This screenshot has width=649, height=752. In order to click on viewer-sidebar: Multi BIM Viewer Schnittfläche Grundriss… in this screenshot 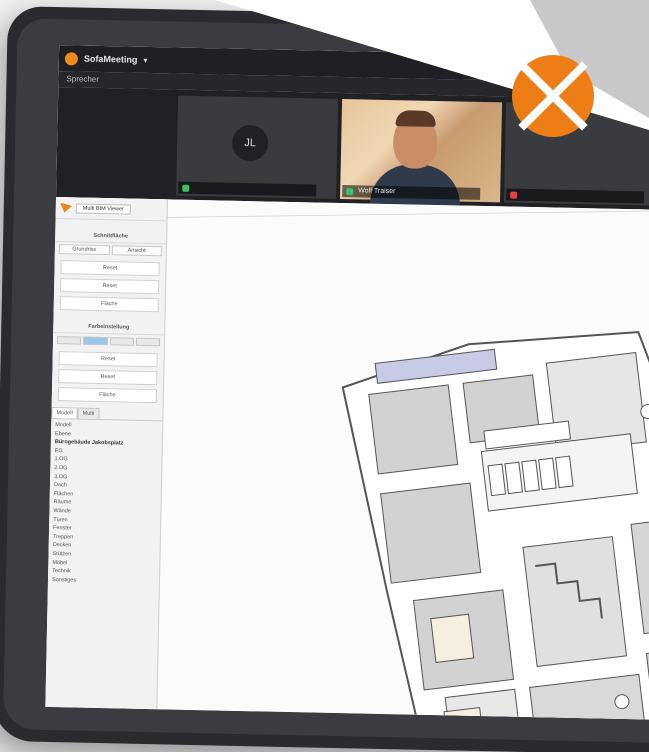, I will do `click(106, 453)`.